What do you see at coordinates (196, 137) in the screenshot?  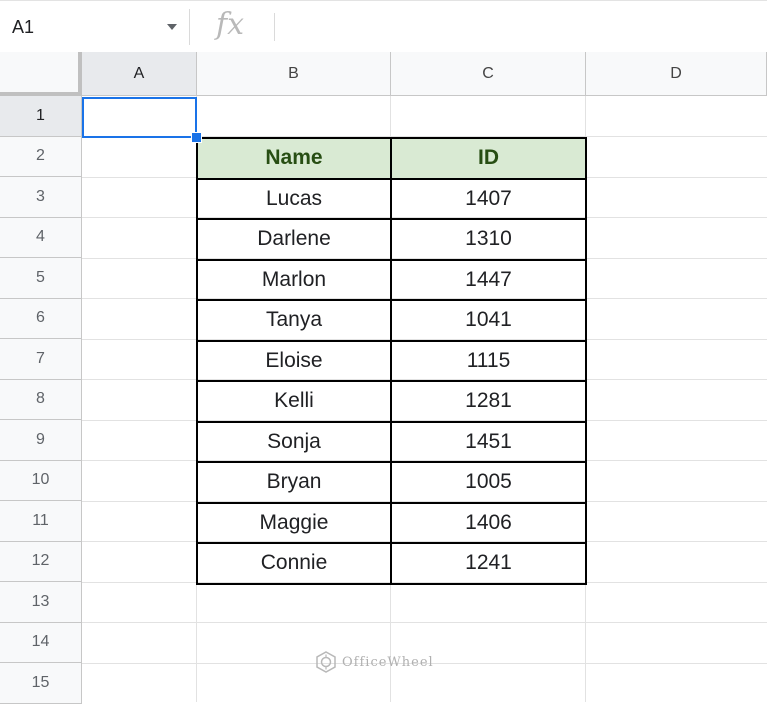 I see `fill-handle` at bounding box center [196, 137].